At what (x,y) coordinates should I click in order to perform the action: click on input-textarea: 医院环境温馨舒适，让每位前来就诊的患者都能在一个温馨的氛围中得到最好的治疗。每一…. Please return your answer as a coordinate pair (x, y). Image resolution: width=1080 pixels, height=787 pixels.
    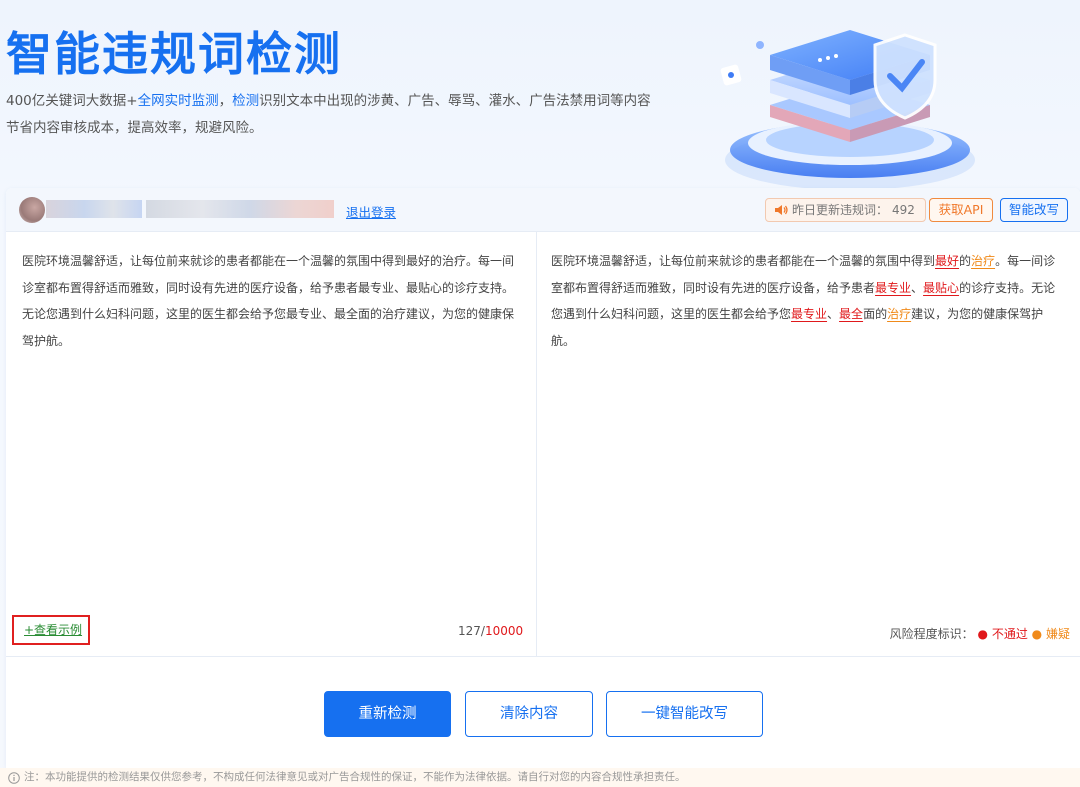
    Looking at the image, I should click on (272, 301).